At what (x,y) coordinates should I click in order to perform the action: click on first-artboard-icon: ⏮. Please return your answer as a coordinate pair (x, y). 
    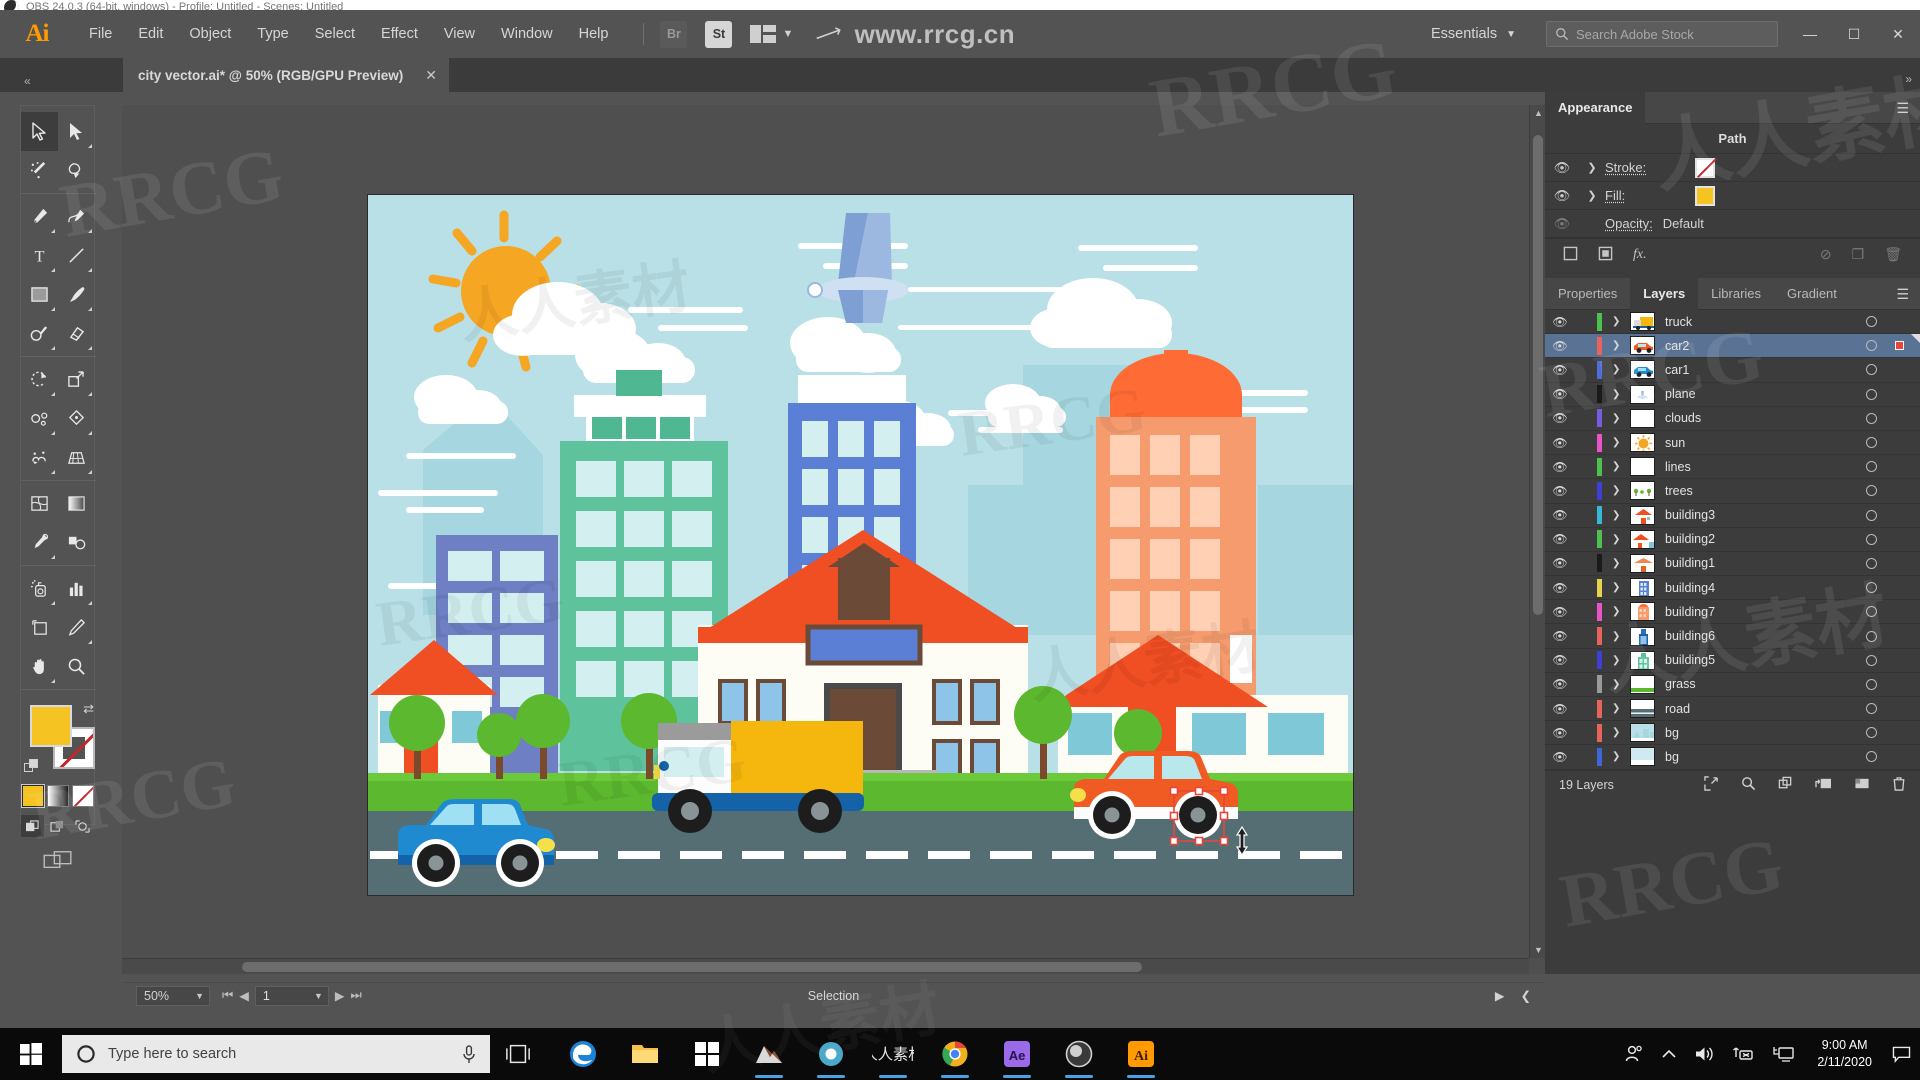
    Looking at the image, I should click on (227, 995).